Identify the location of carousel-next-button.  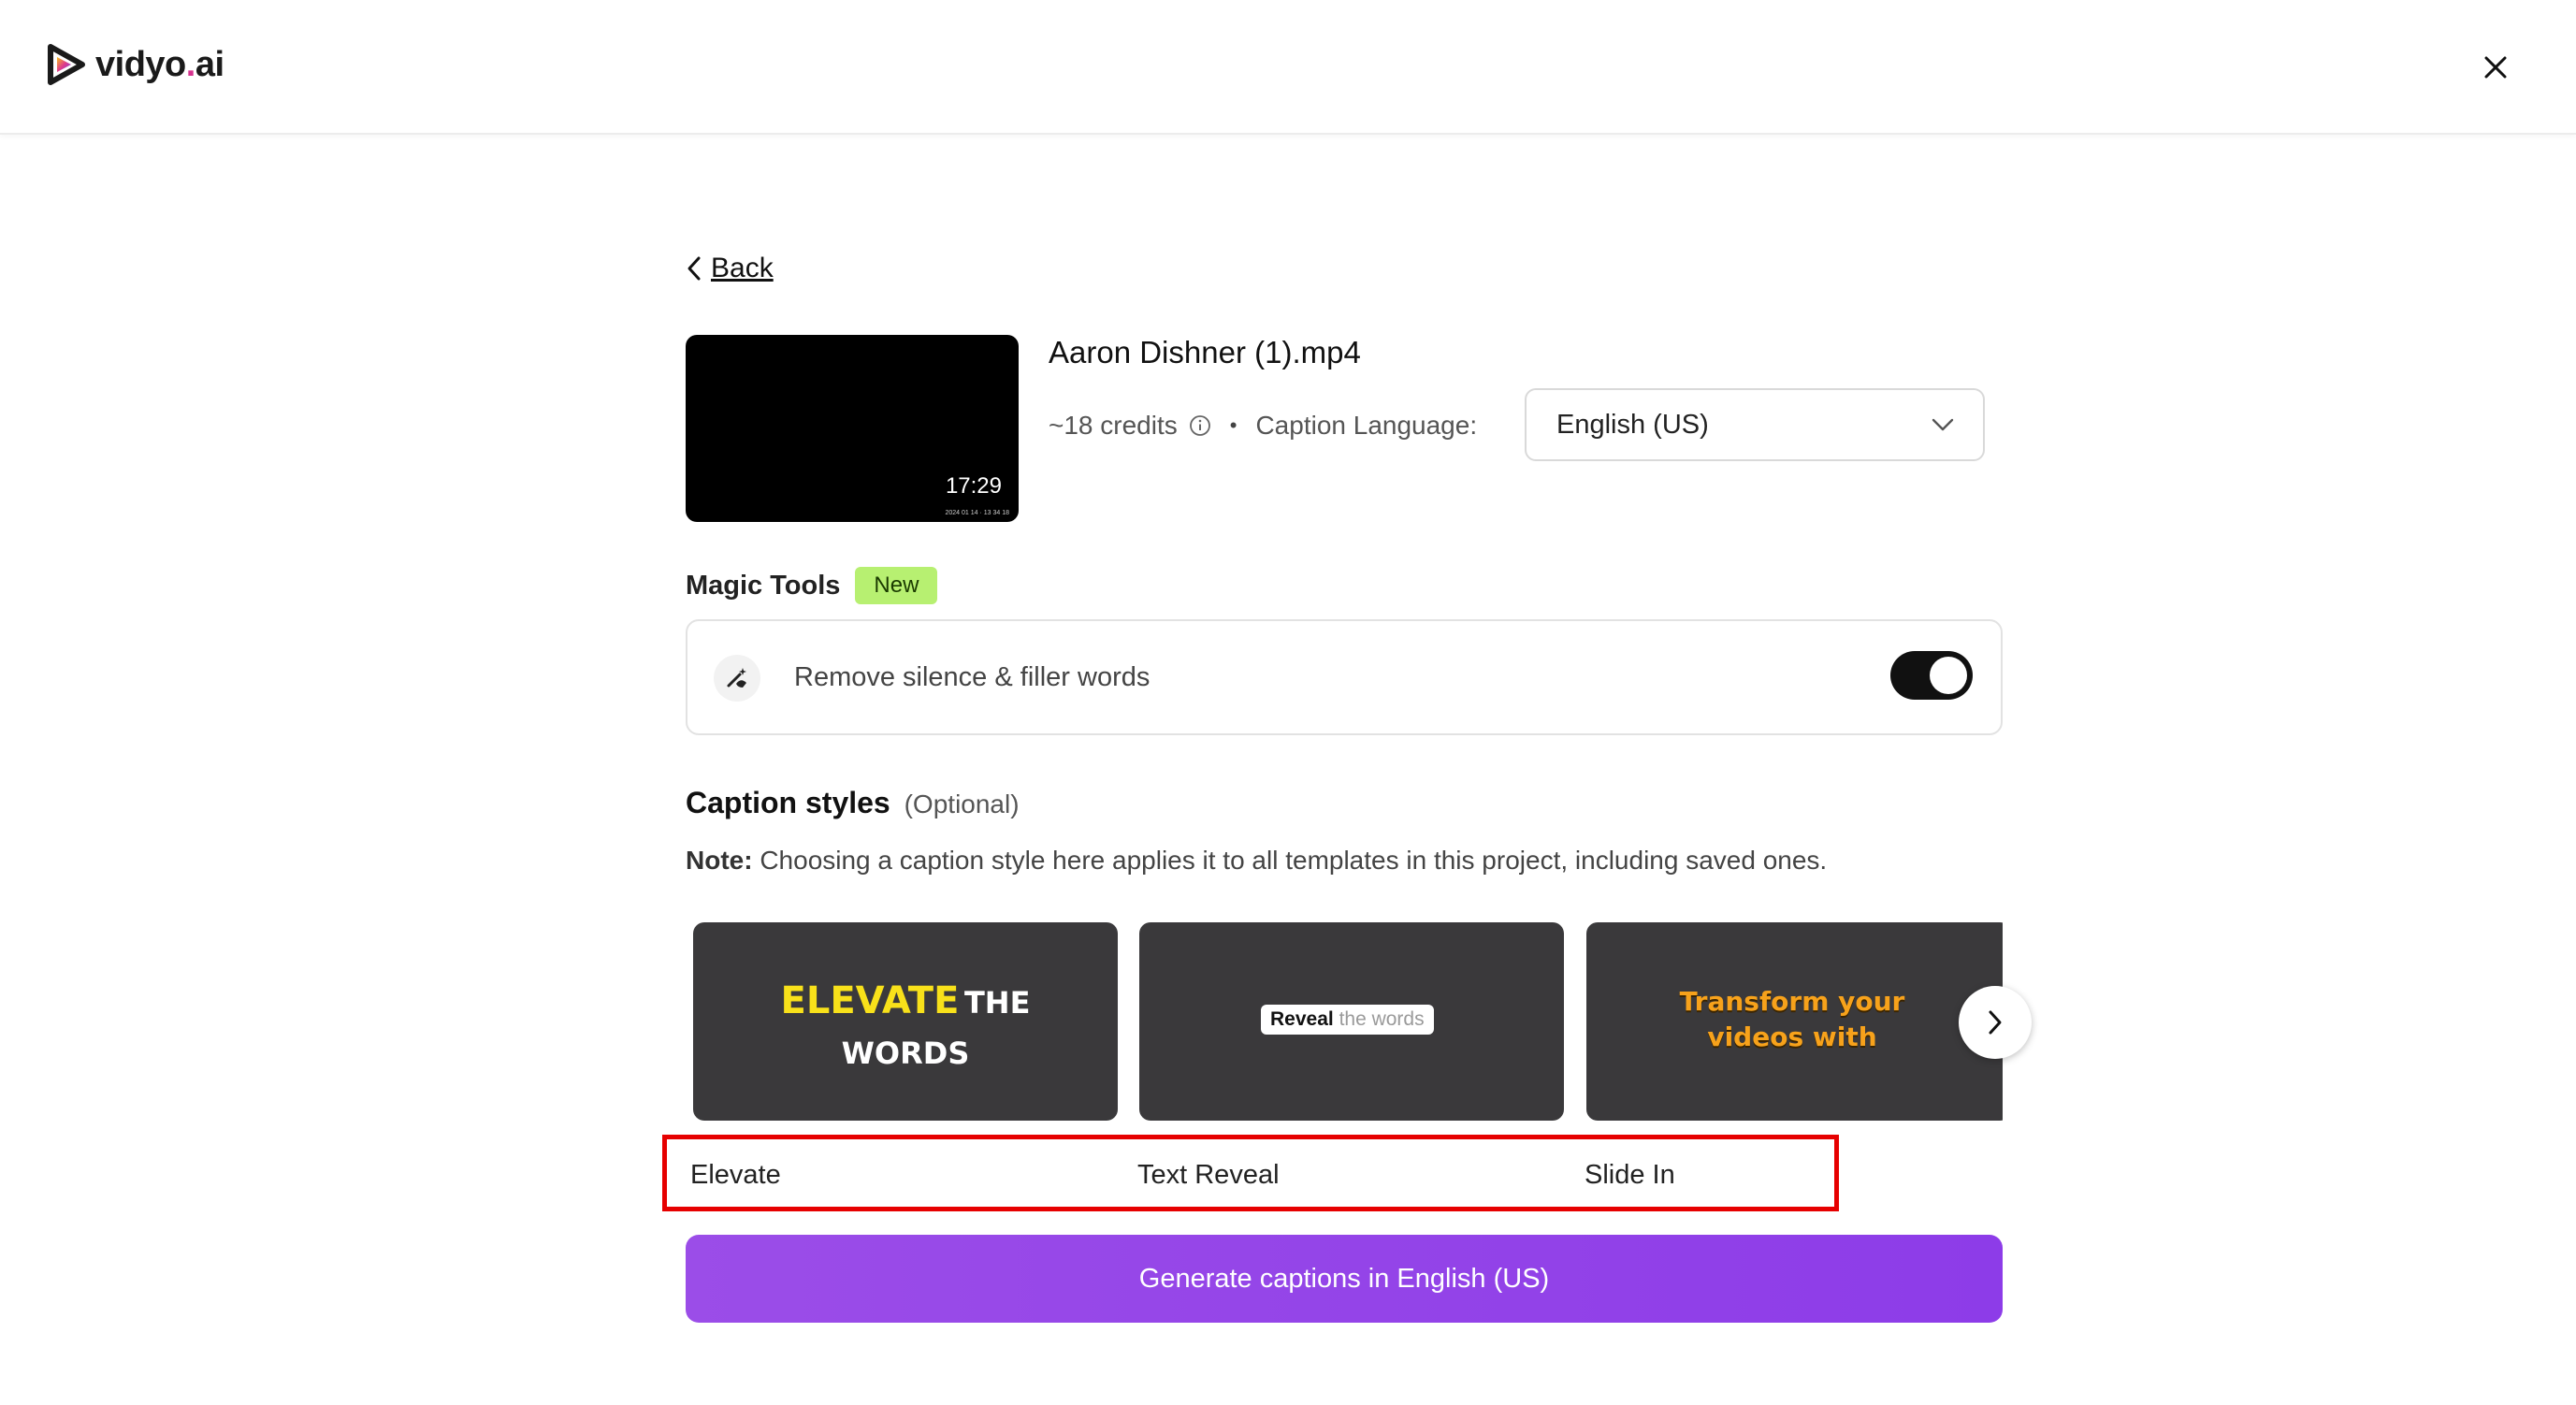
(1995, 1022).